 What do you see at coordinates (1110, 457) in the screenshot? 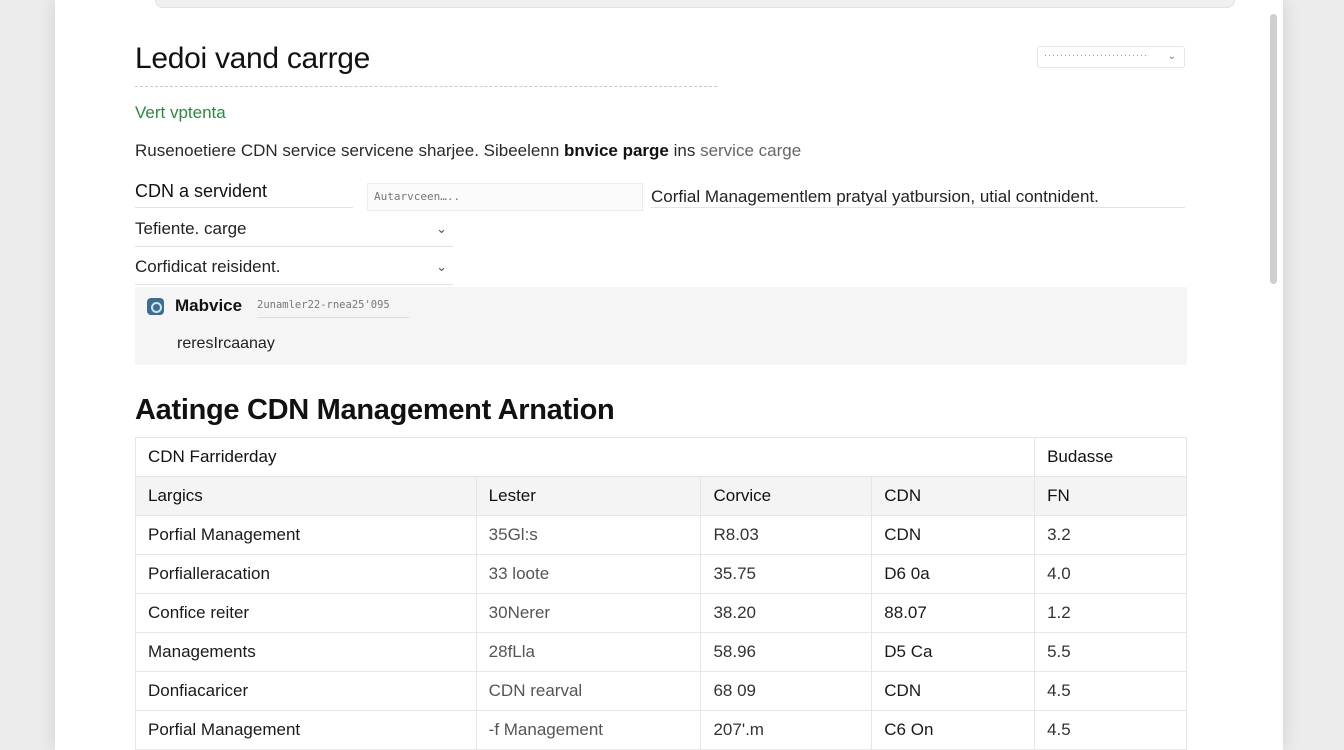
I see `group-header-right: Budasse` at bounding box center [1110, 457].